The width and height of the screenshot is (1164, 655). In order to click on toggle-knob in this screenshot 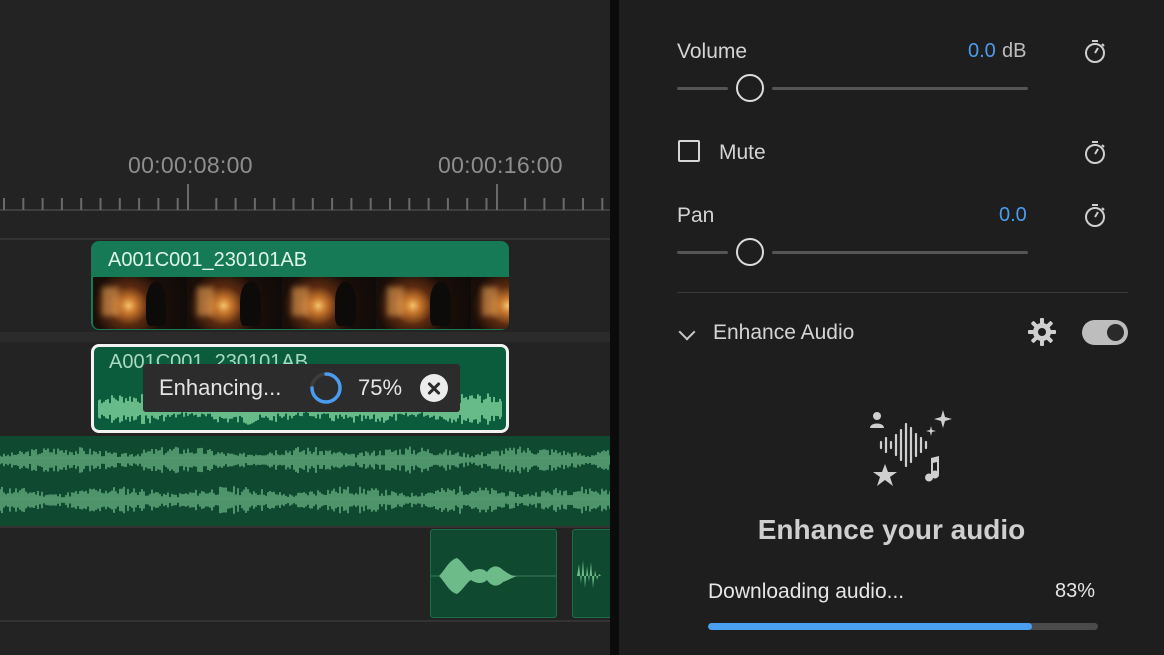, I will do `click(1115, 332)`.